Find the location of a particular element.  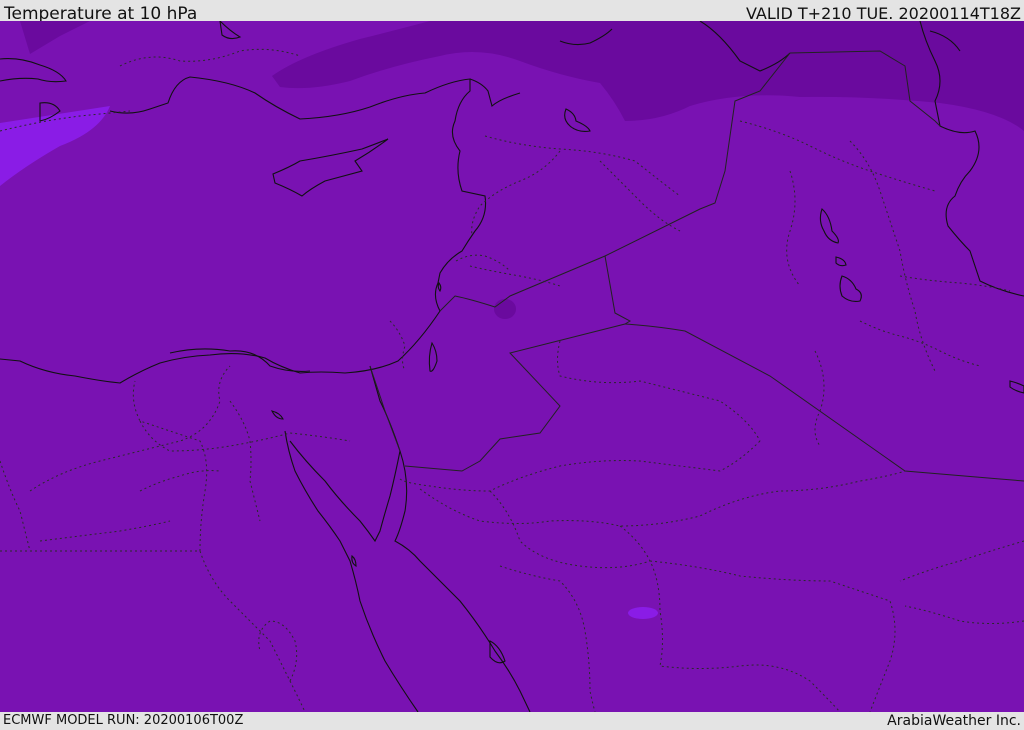

credit: ArabiaWeather Inc. is located at coordinates (954, 721).